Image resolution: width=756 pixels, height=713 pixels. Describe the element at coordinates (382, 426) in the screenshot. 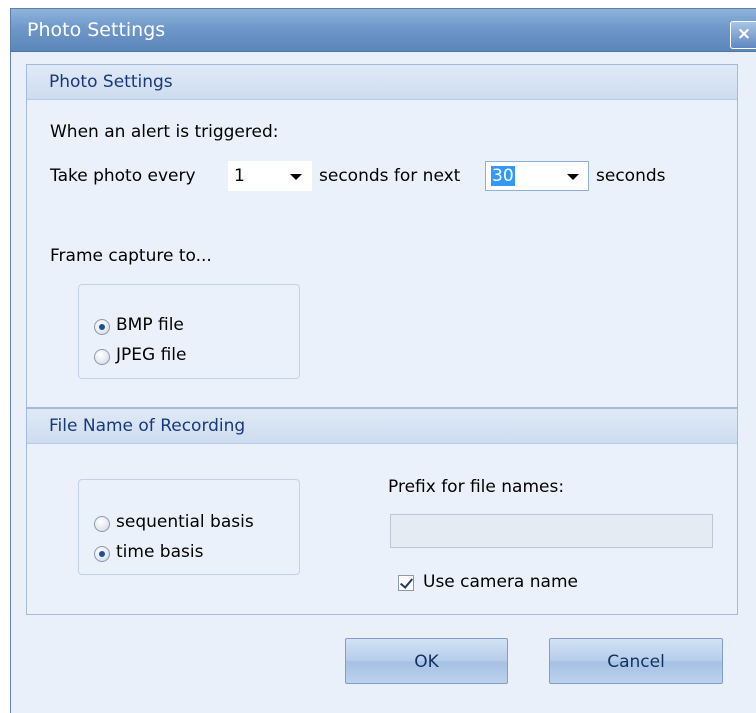

I see `recording-header: File Name of Recording` at that location.